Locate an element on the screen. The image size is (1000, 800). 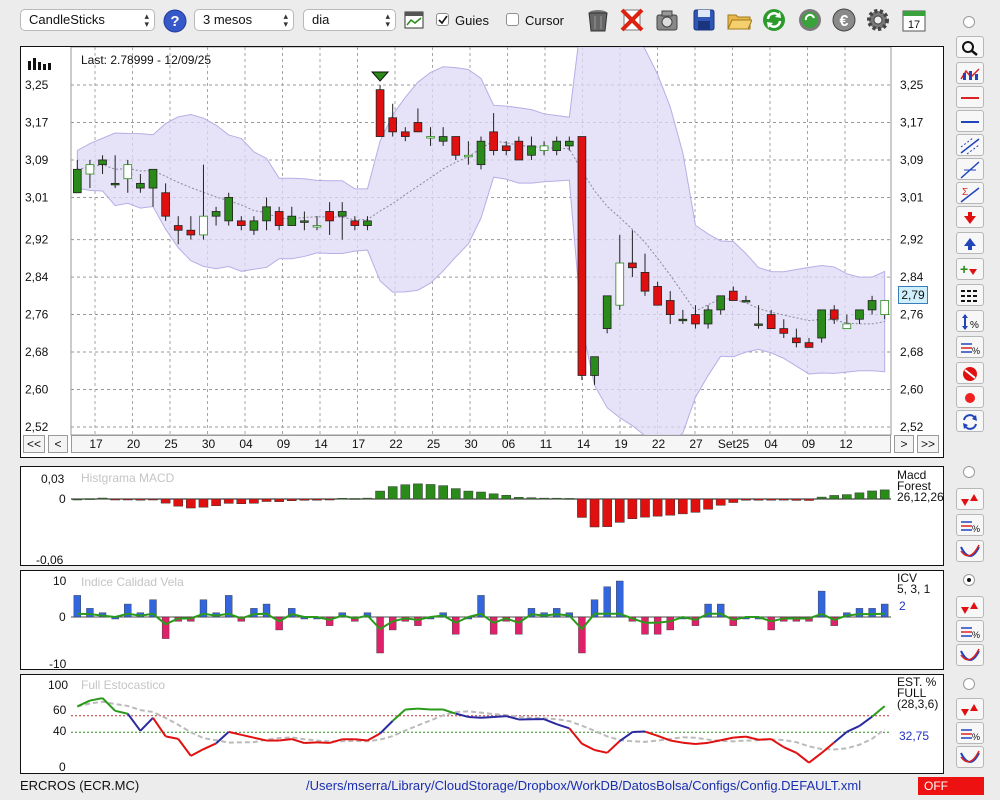
zoom-button is located at coordinates (970, 47).